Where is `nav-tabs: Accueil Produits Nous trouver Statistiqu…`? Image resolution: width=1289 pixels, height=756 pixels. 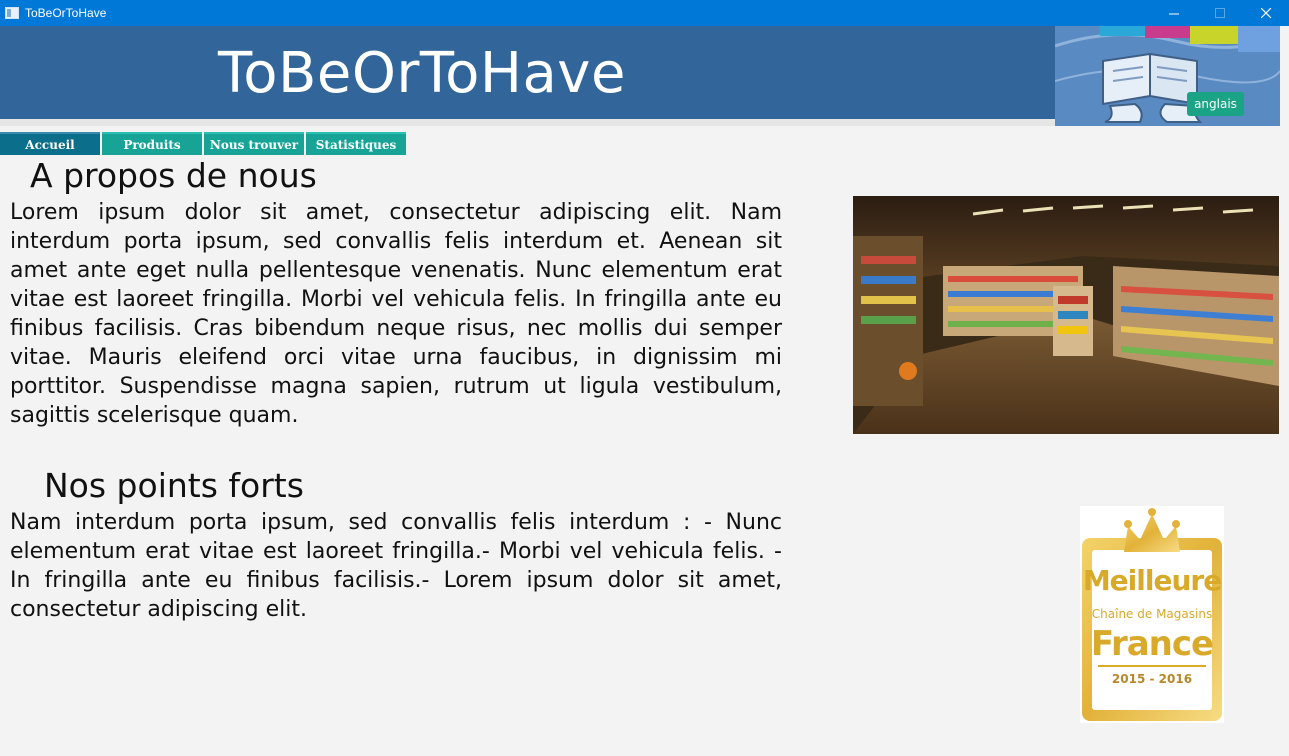 nav-tabs: Accueil Produits Nous trouver Statistiqu… is located at coordinates (204, 143).